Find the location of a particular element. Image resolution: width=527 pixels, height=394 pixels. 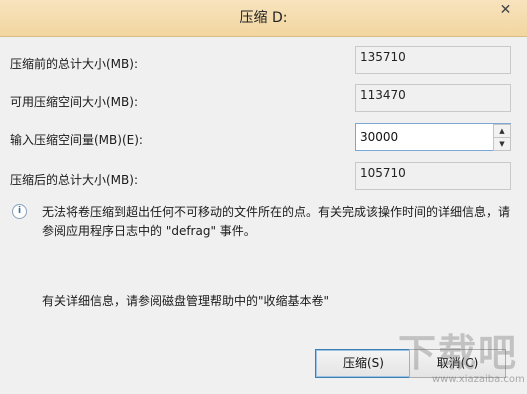

shrink-amount-label: 输入压缩空间量(MB)(E): is located at coordinates (76, 140).